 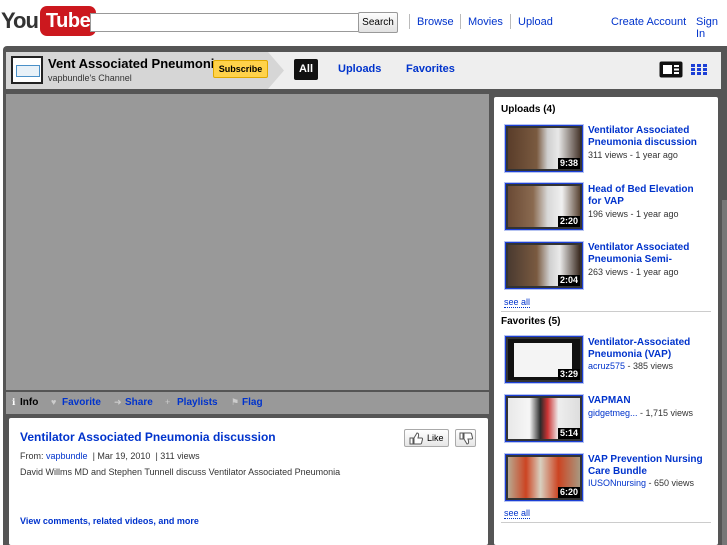 I want to click on share-icon: ➜, so click(x=118, y=402).